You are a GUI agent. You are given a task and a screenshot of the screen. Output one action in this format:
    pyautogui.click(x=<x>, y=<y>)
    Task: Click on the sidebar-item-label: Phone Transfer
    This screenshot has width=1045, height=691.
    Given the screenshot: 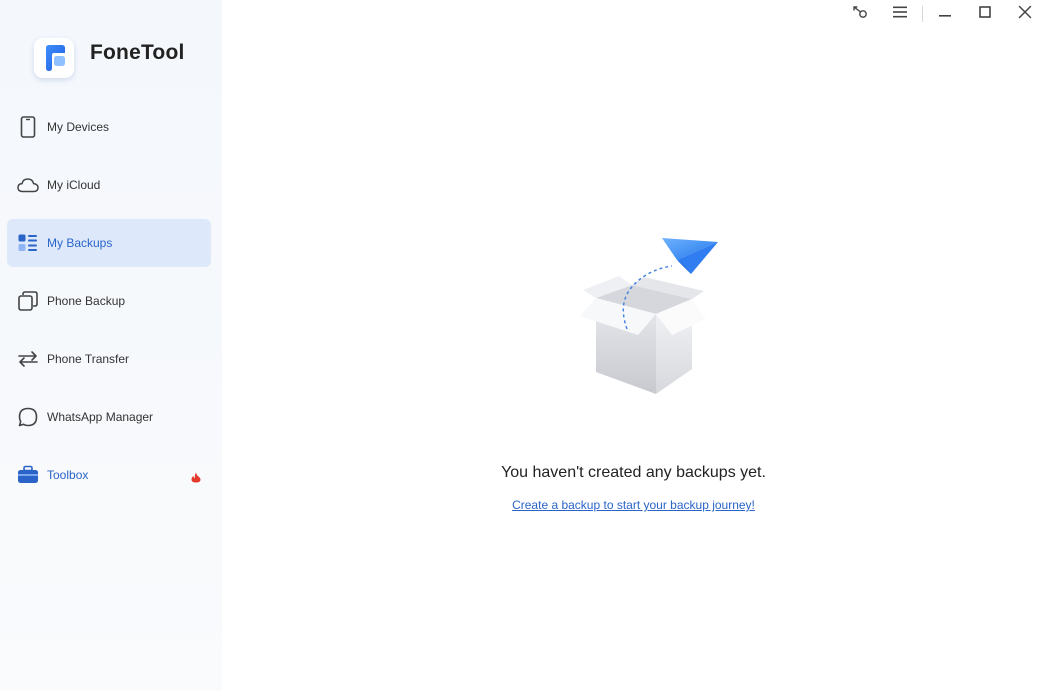 What is the action you would take?
    pyautogui.click(x=88, y=359)
    